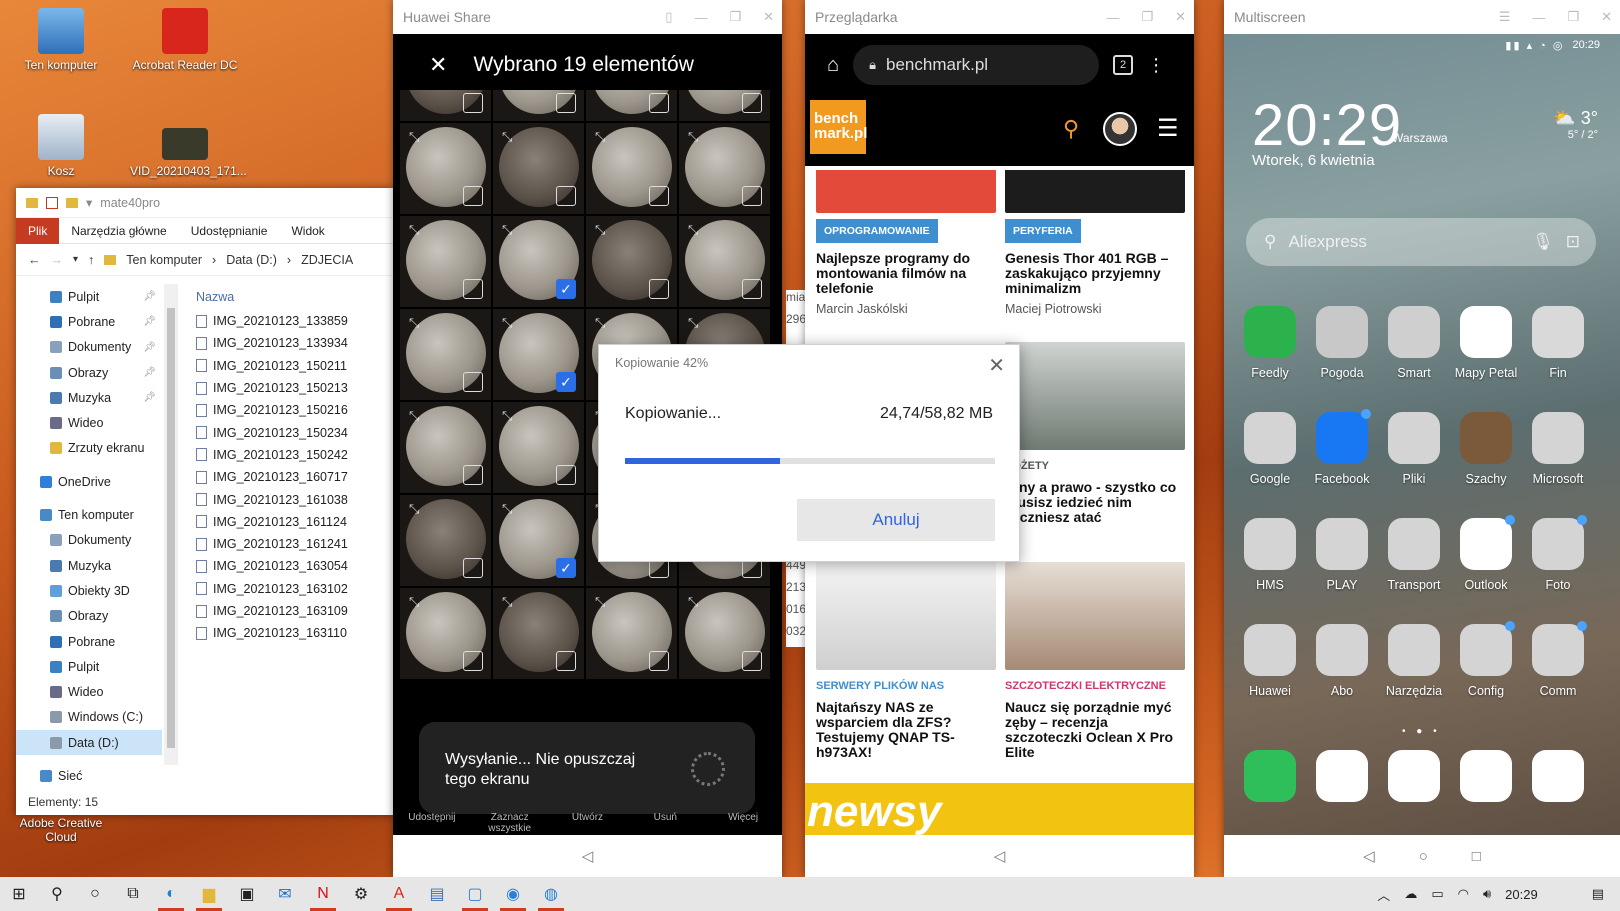 Image resolution: width=1620 pixels, height=911 pixels. Describe the element at coordinates (89, 616) in the screenshot. I see `tree-item: Obrazy` at that location.